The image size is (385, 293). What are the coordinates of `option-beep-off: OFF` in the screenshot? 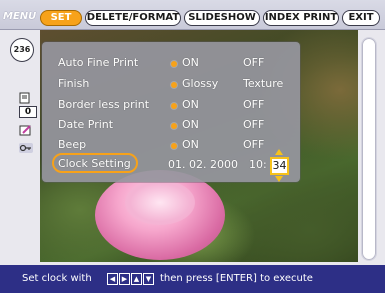 It's located at (253, 144).